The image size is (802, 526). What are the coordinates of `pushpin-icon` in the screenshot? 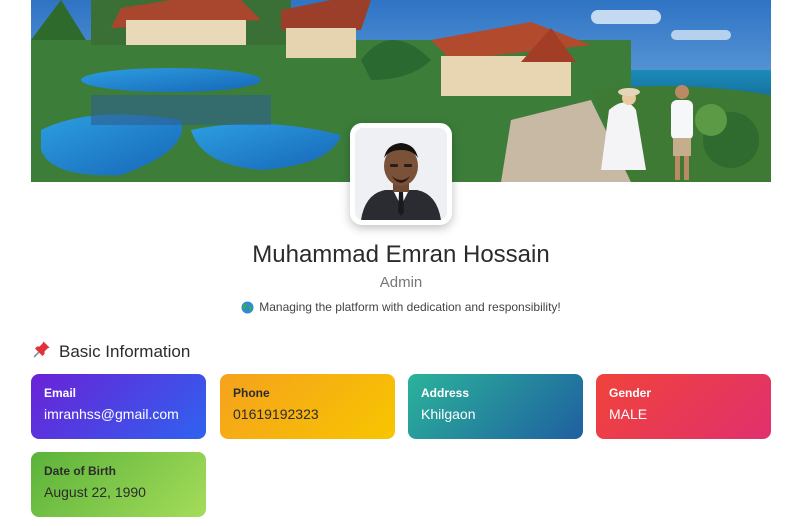 It's located at (42, 351).